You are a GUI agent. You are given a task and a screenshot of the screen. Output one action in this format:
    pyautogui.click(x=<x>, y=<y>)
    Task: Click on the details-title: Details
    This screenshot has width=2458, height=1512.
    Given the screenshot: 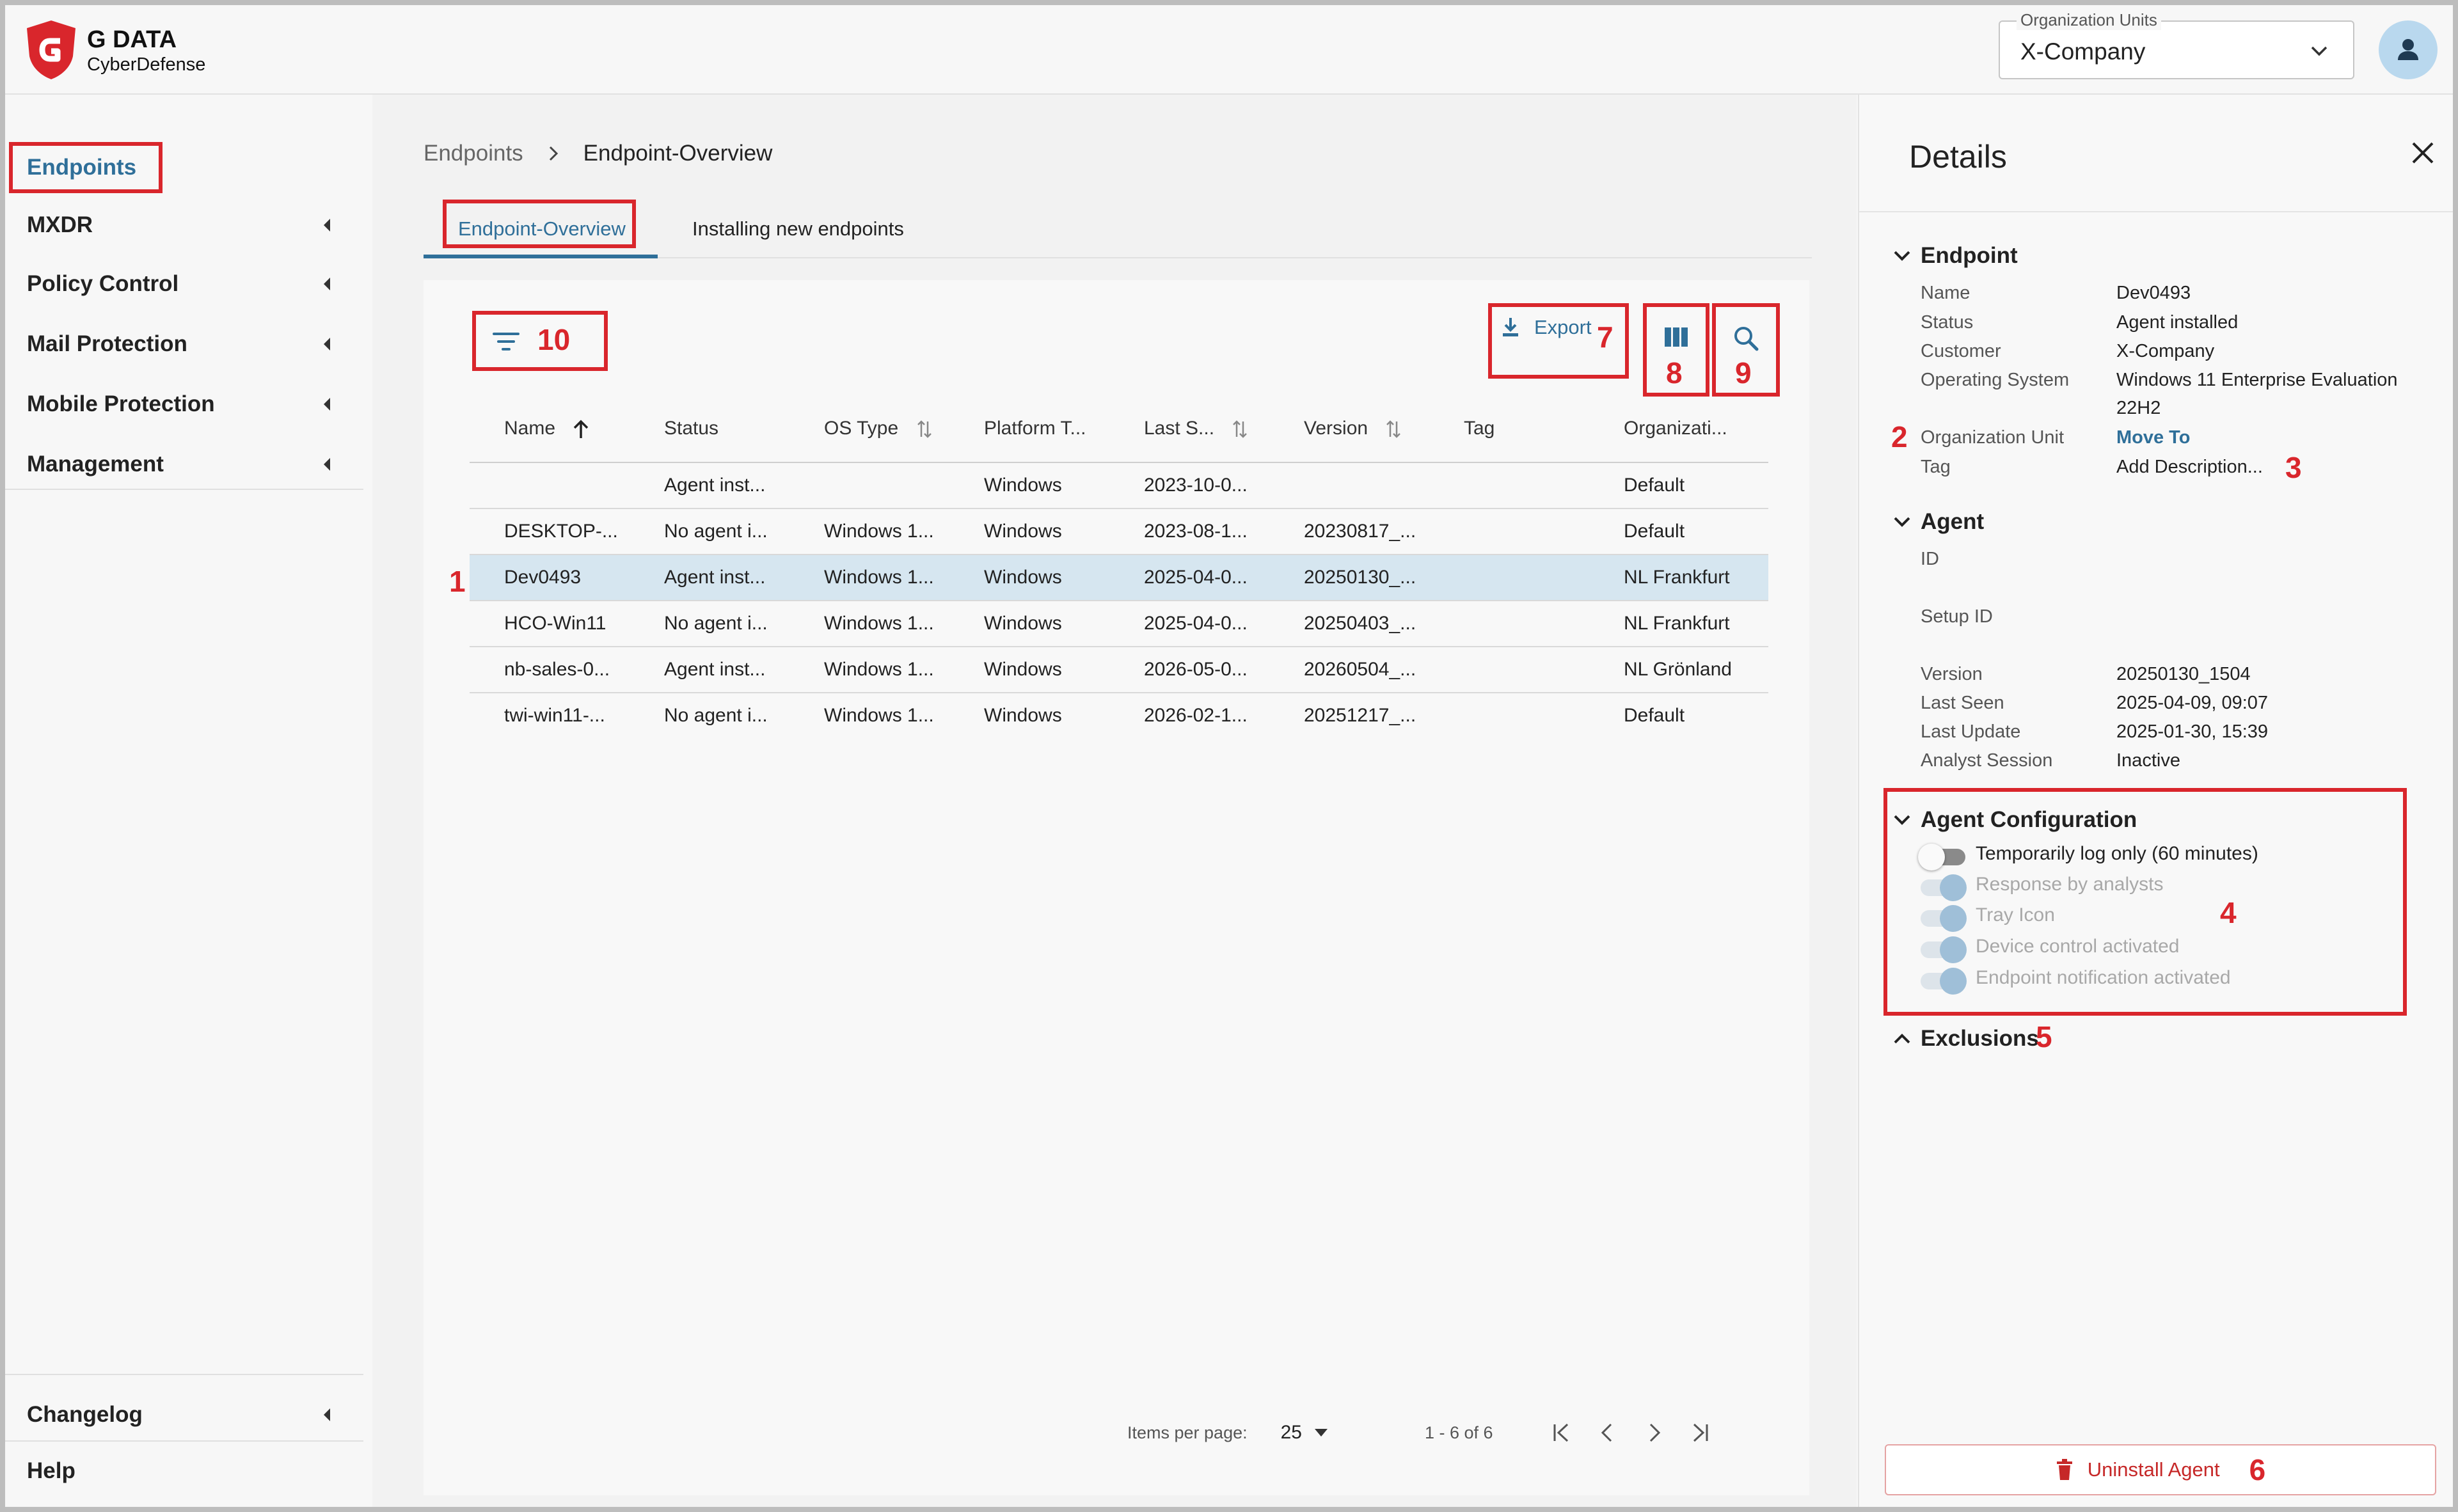 What is the action you would take?
    pyautogui.click(x=1958, y=157)
    